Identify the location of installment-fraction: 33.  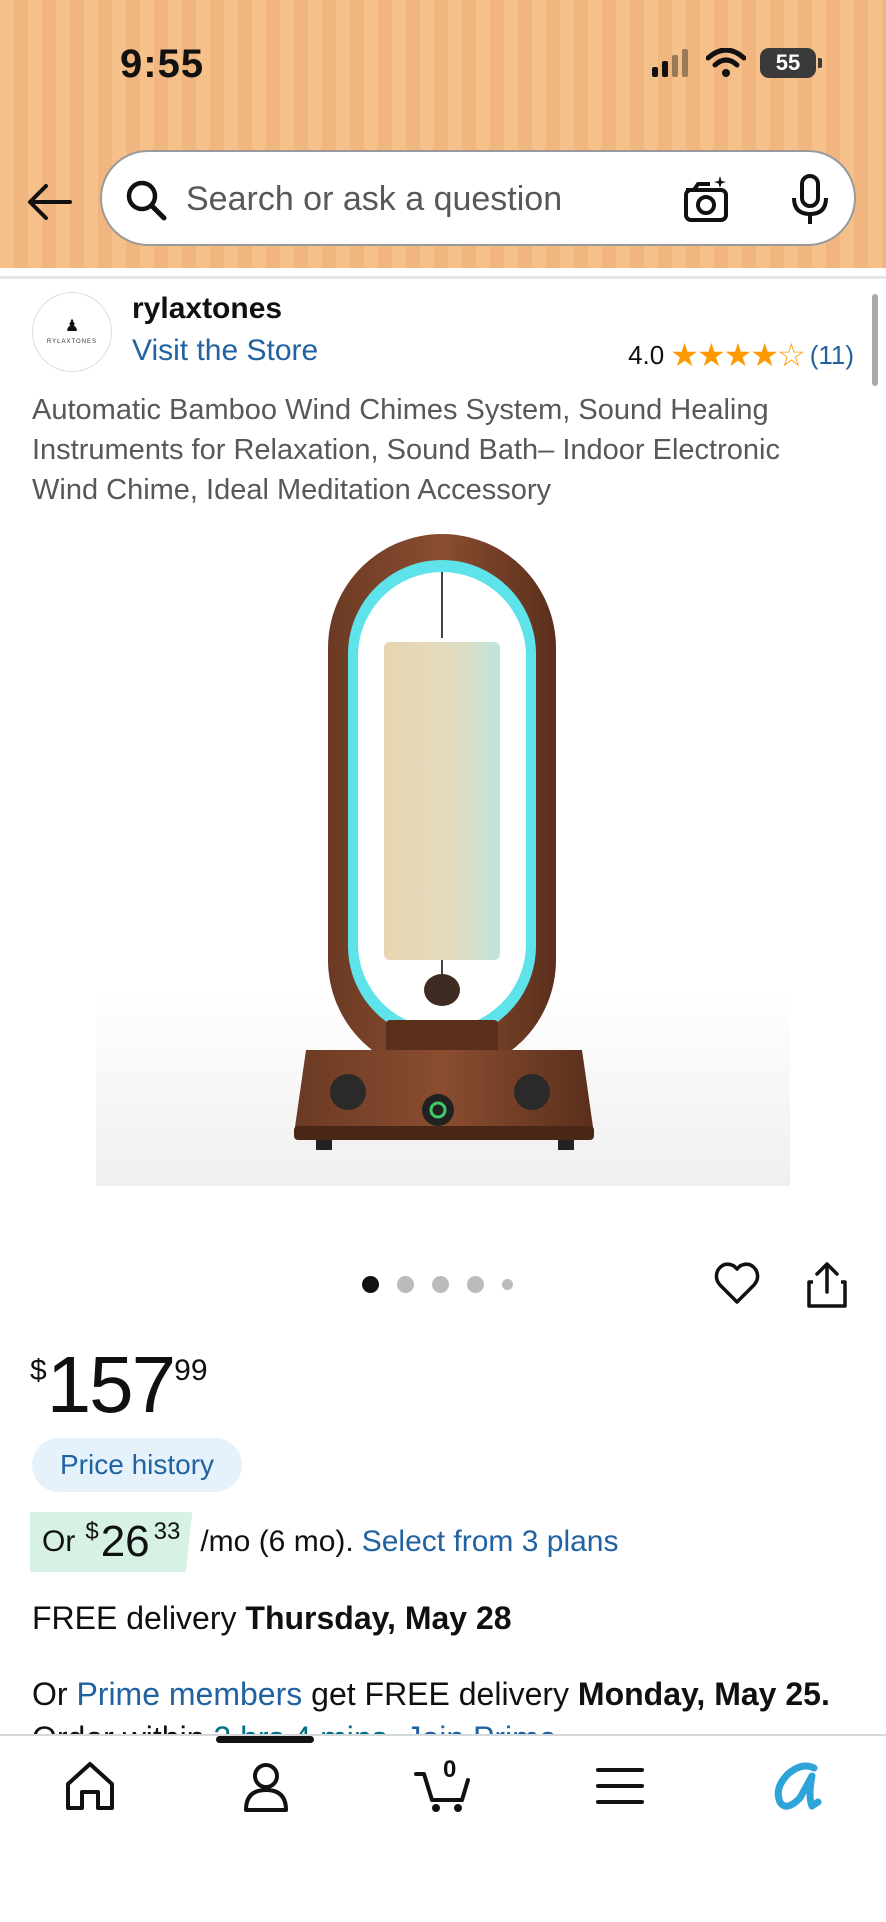
(167, 1531).